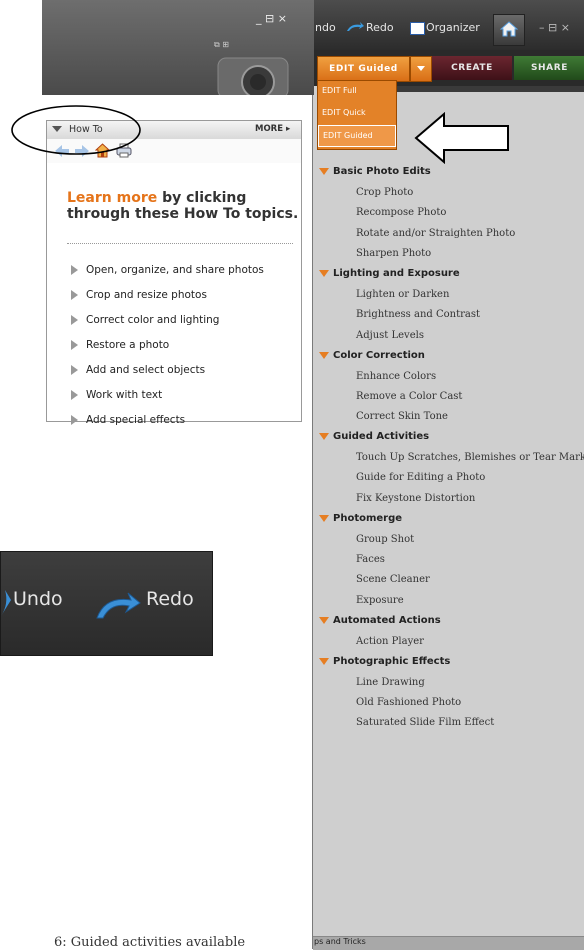  I want to click on tab-share: SHARE, so click(549, 68).